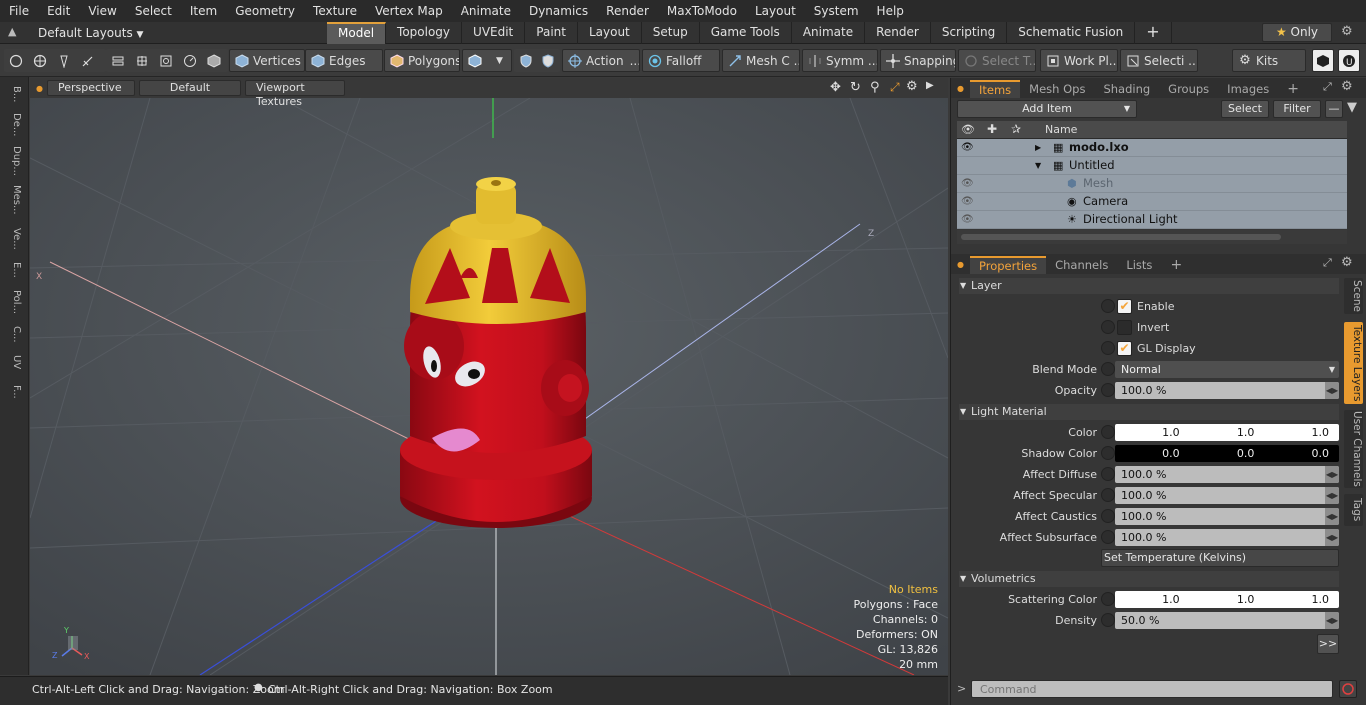  Describe the element at coordinates (969, 33) in the screenshot. I see `tab-scripting: Scripting` at that location.